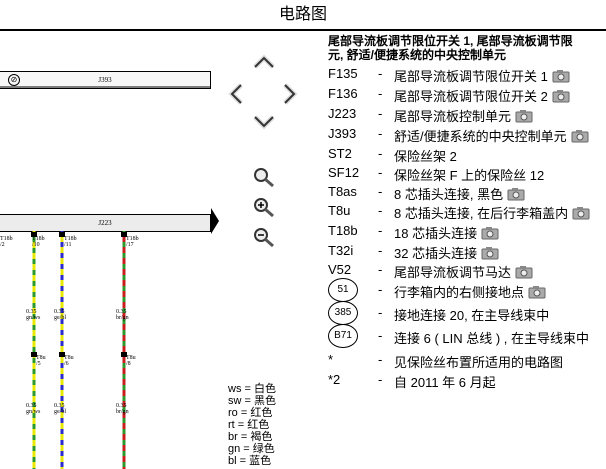  What do you see at coordinates (41, 361) in the screenshot?
I see `lower-connector-1: T8u/5` at bounding box center [41, 361].